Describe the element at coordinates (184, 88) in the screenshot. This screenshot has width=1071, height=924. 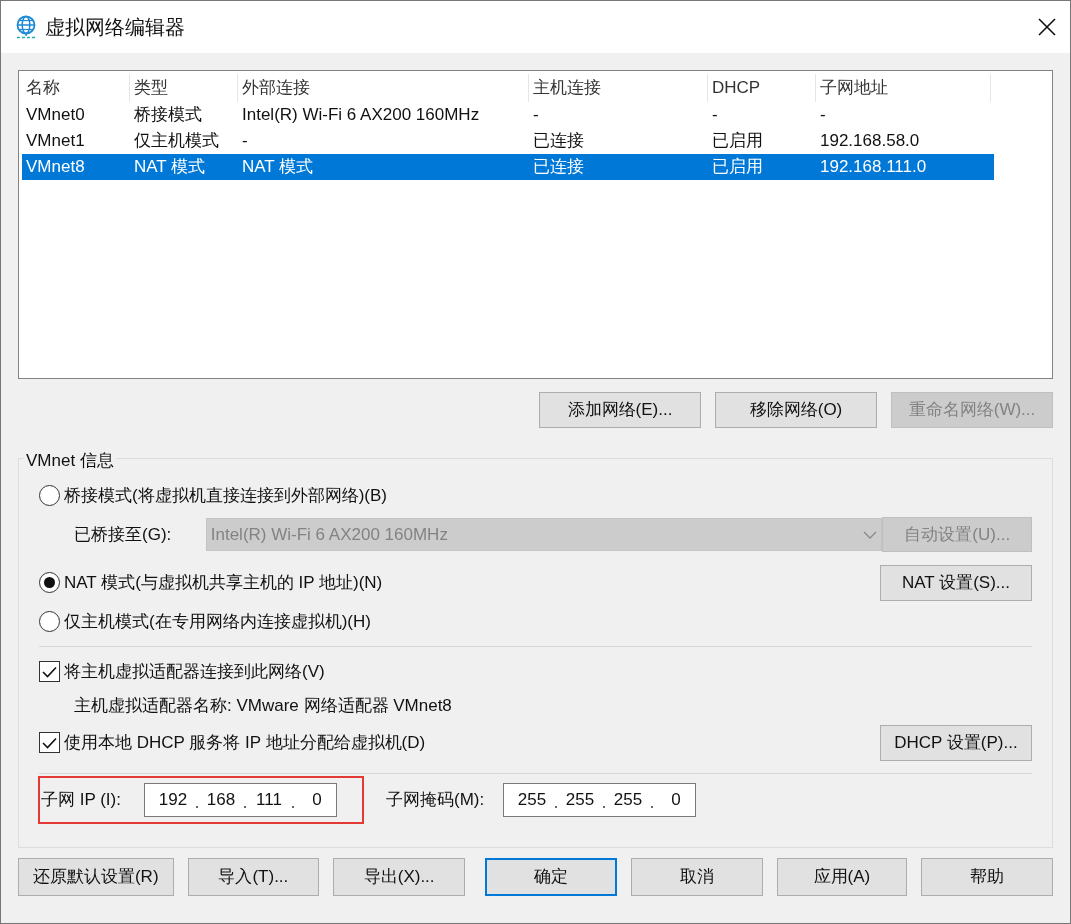
I see `column-header: 类型` at that location.